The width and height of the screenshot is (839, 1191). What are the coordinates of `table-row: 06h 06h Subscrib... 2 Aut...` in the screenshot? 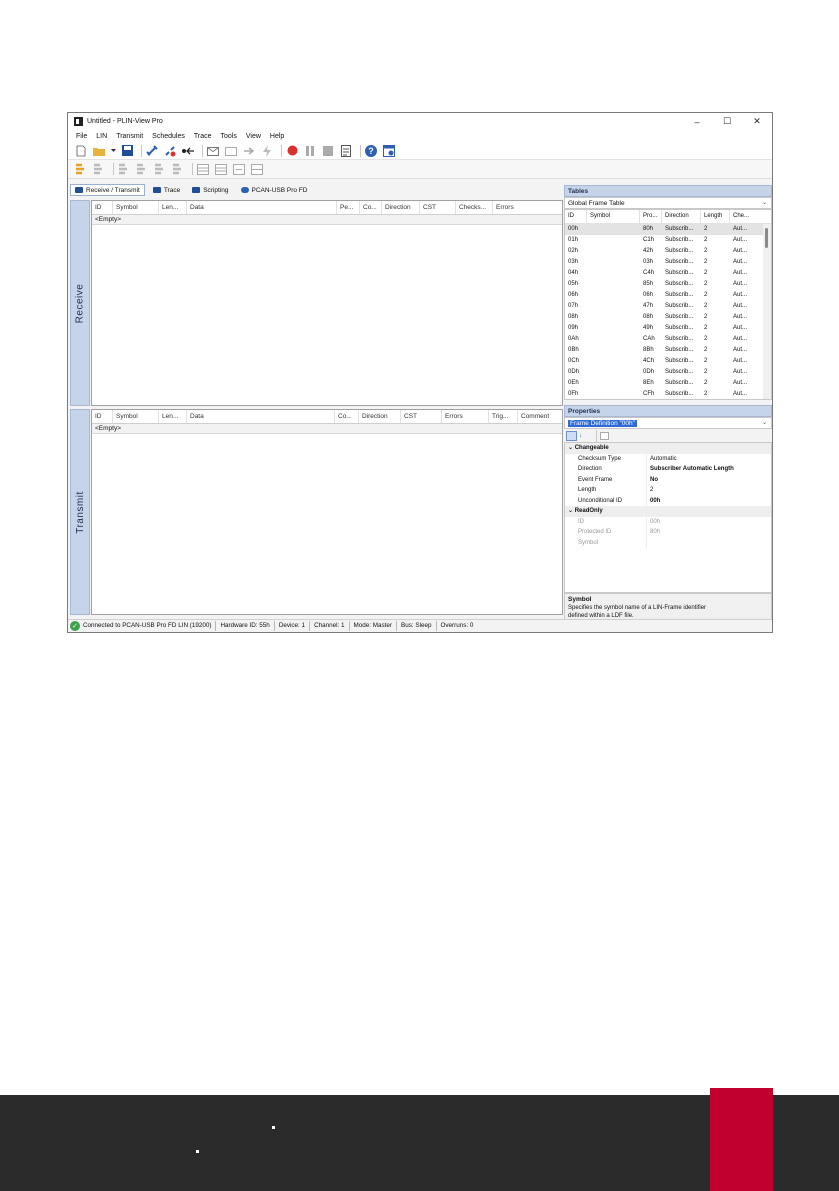 It's located at (668, 295).